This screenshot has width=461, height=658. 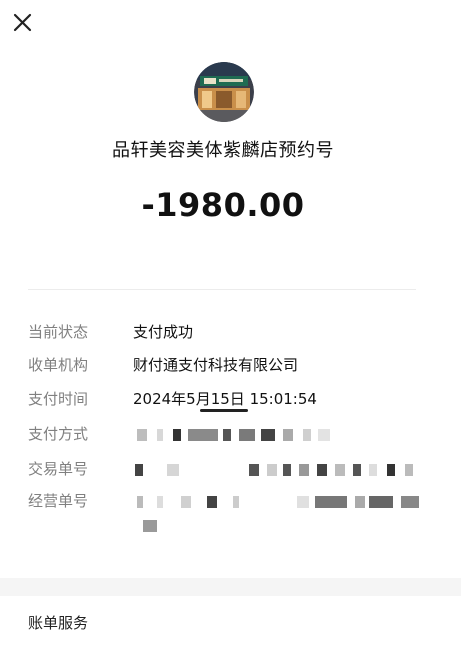 What do you see at coordinates (58, 332) in the screenshot?
I see `detail-label: 当前状态` at bounding box center [58, 332].